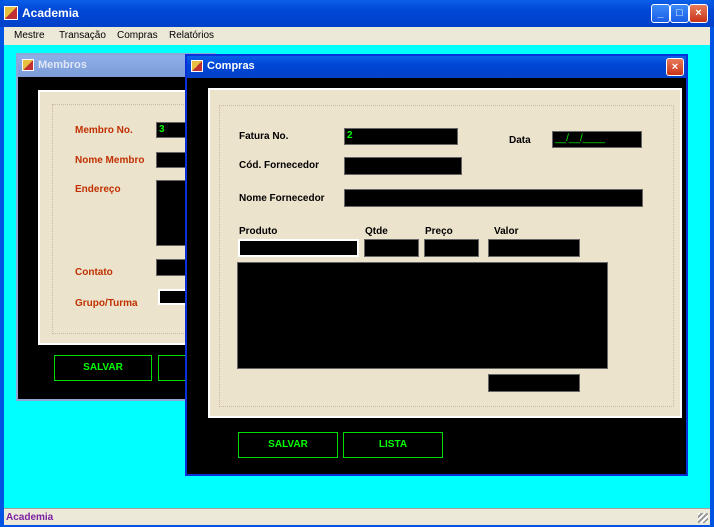 The width and height of the screenshot is (714, 527). I want to click on qtde-field, so click(391, 248).